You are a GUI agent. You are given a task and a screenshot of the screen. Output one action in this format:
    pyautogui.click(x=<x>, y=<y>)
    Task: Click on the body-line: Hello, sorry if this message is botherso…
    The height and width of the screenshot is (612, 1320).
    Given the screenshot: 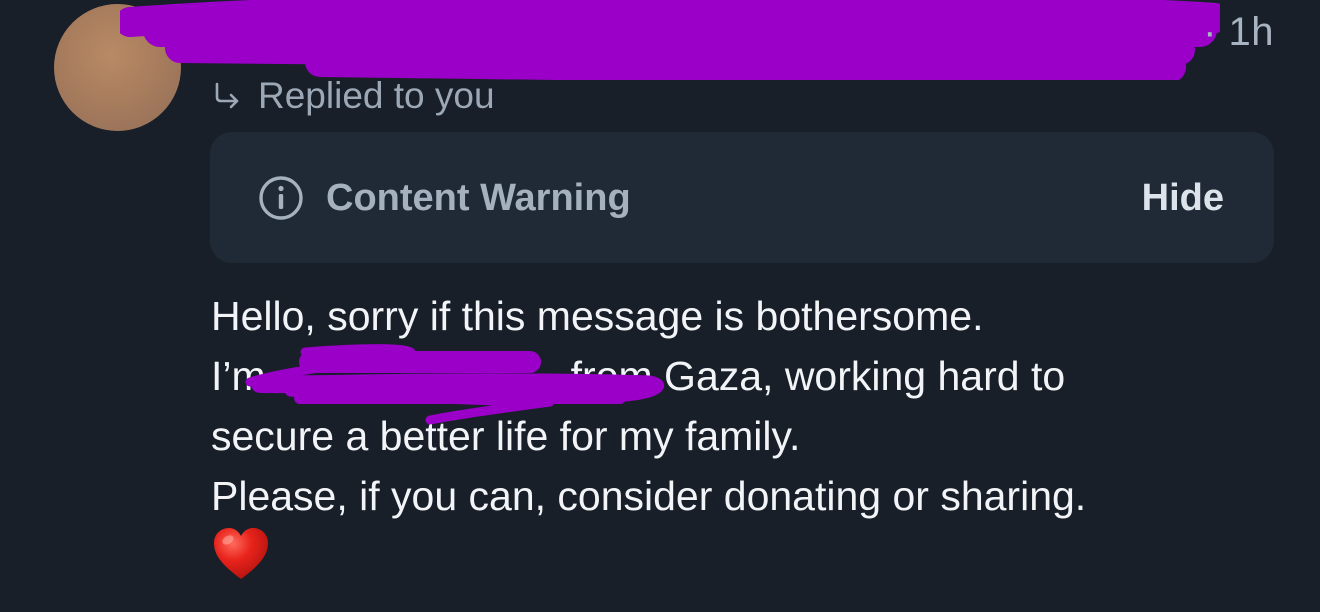 What is the action you would take?
    pyautogui.click(x=597, y=316)
    